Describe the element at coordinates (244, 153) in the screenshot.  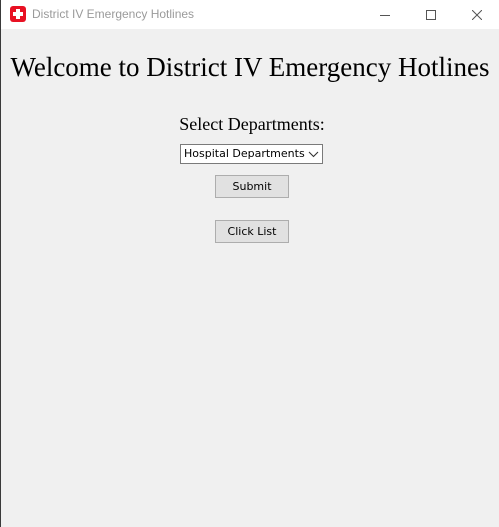
I see `department-dropdown-value: Hospital Departments` at that location.